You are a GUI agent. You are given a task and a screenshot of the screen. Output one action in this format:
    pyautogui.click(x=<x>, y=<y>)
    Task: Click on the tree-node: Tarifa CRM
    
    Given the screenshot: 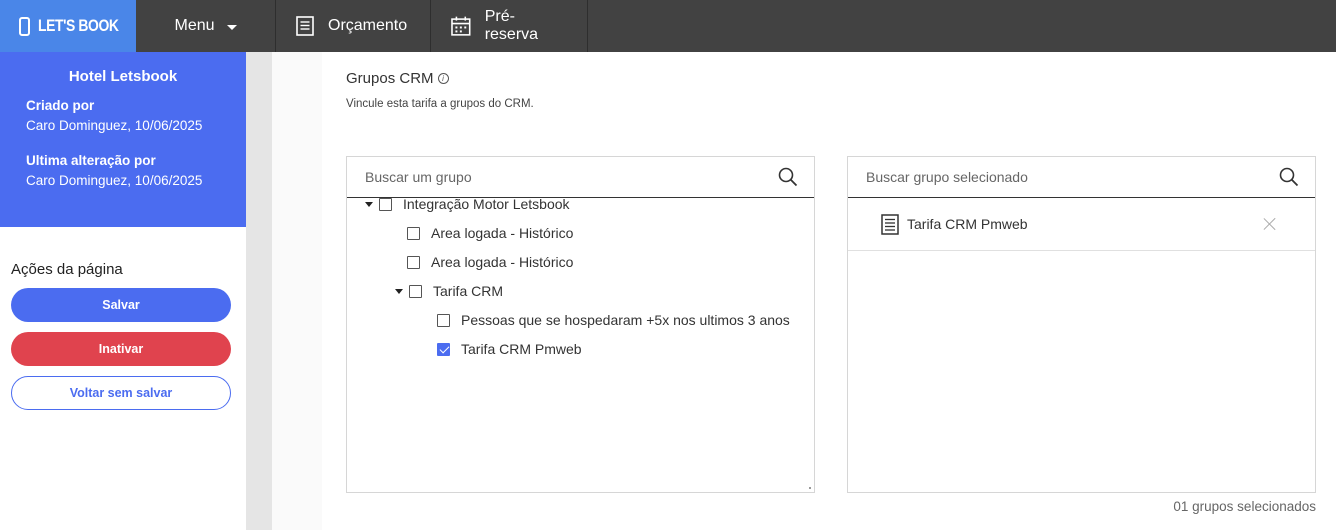 What is the action you would take?
    pyautogui.click(x=449, y=291)
    